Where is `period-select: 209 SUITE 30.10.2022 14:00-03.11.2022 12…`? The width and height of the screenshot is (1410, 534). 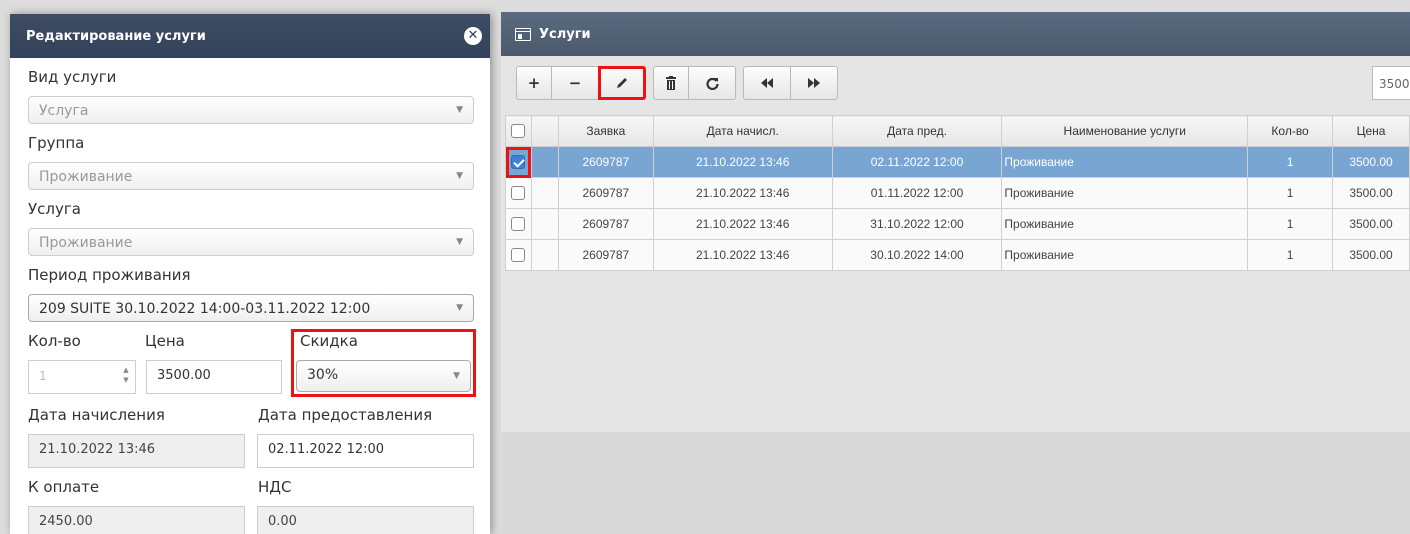
period-select: 209 SUITE 30.10.2022 14:00-03.11.2022 12… is located at coordinates (251, 308).